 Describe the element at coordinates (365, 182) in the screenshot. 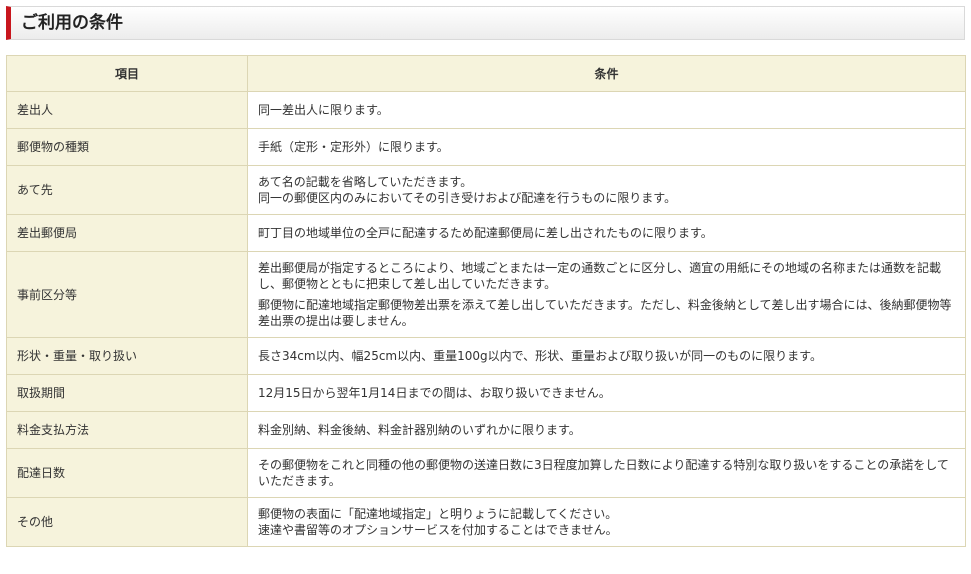

I see `condition-text: あて名の記載を省略していただきます。` at that location.